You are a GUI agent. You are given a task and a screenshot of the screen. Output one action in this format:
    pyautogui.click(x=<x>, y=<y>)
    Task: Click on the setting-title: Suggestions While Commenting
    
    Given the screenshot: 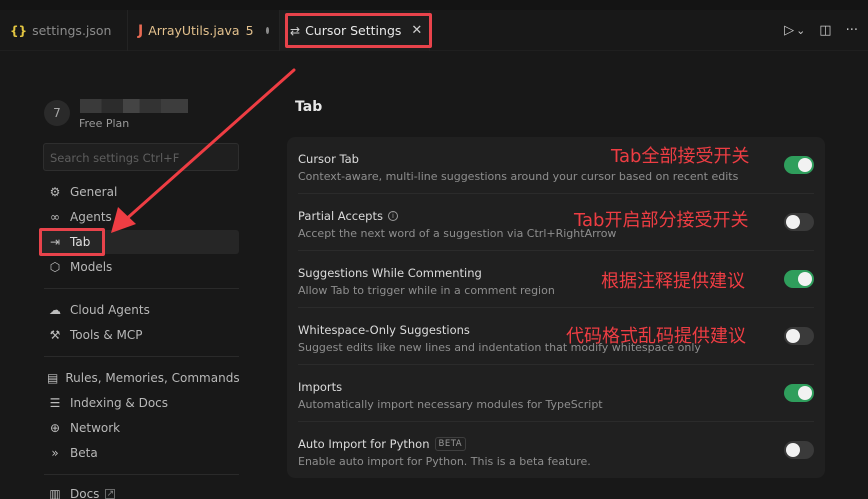 What is the action you would take?
    pyautogui.click(x=390, y=273)
    